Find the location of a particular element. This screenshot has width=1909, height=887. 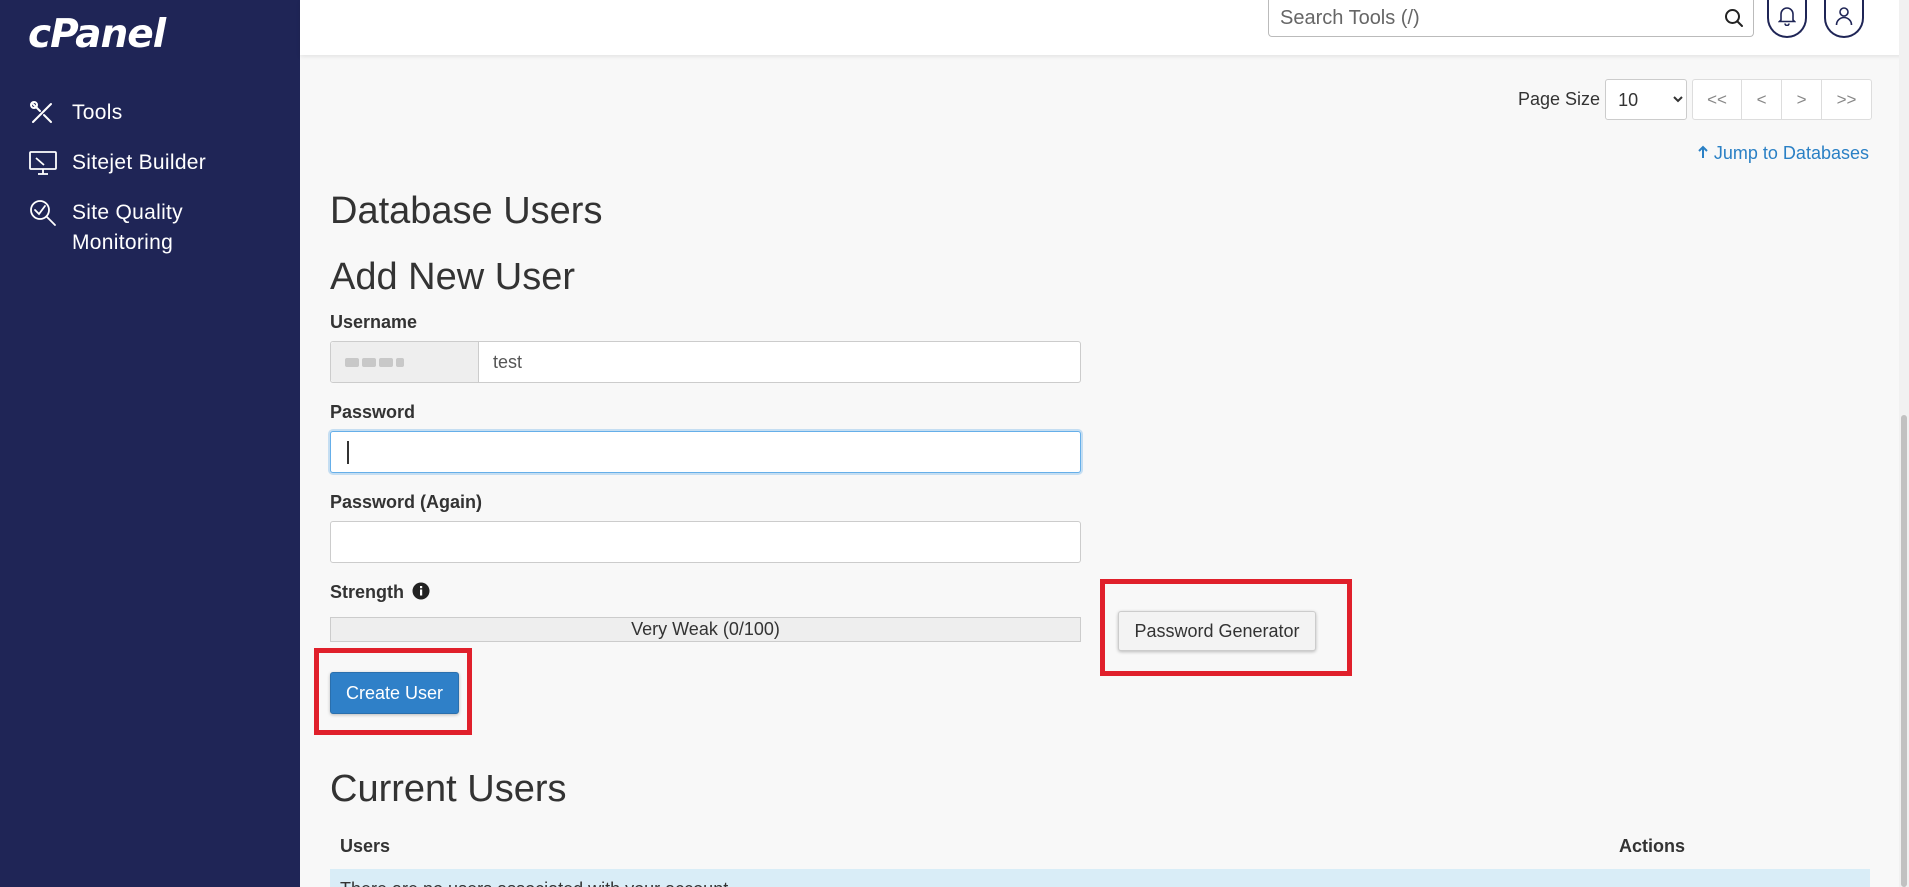

password-again-input is located at coordinates (705, 542).